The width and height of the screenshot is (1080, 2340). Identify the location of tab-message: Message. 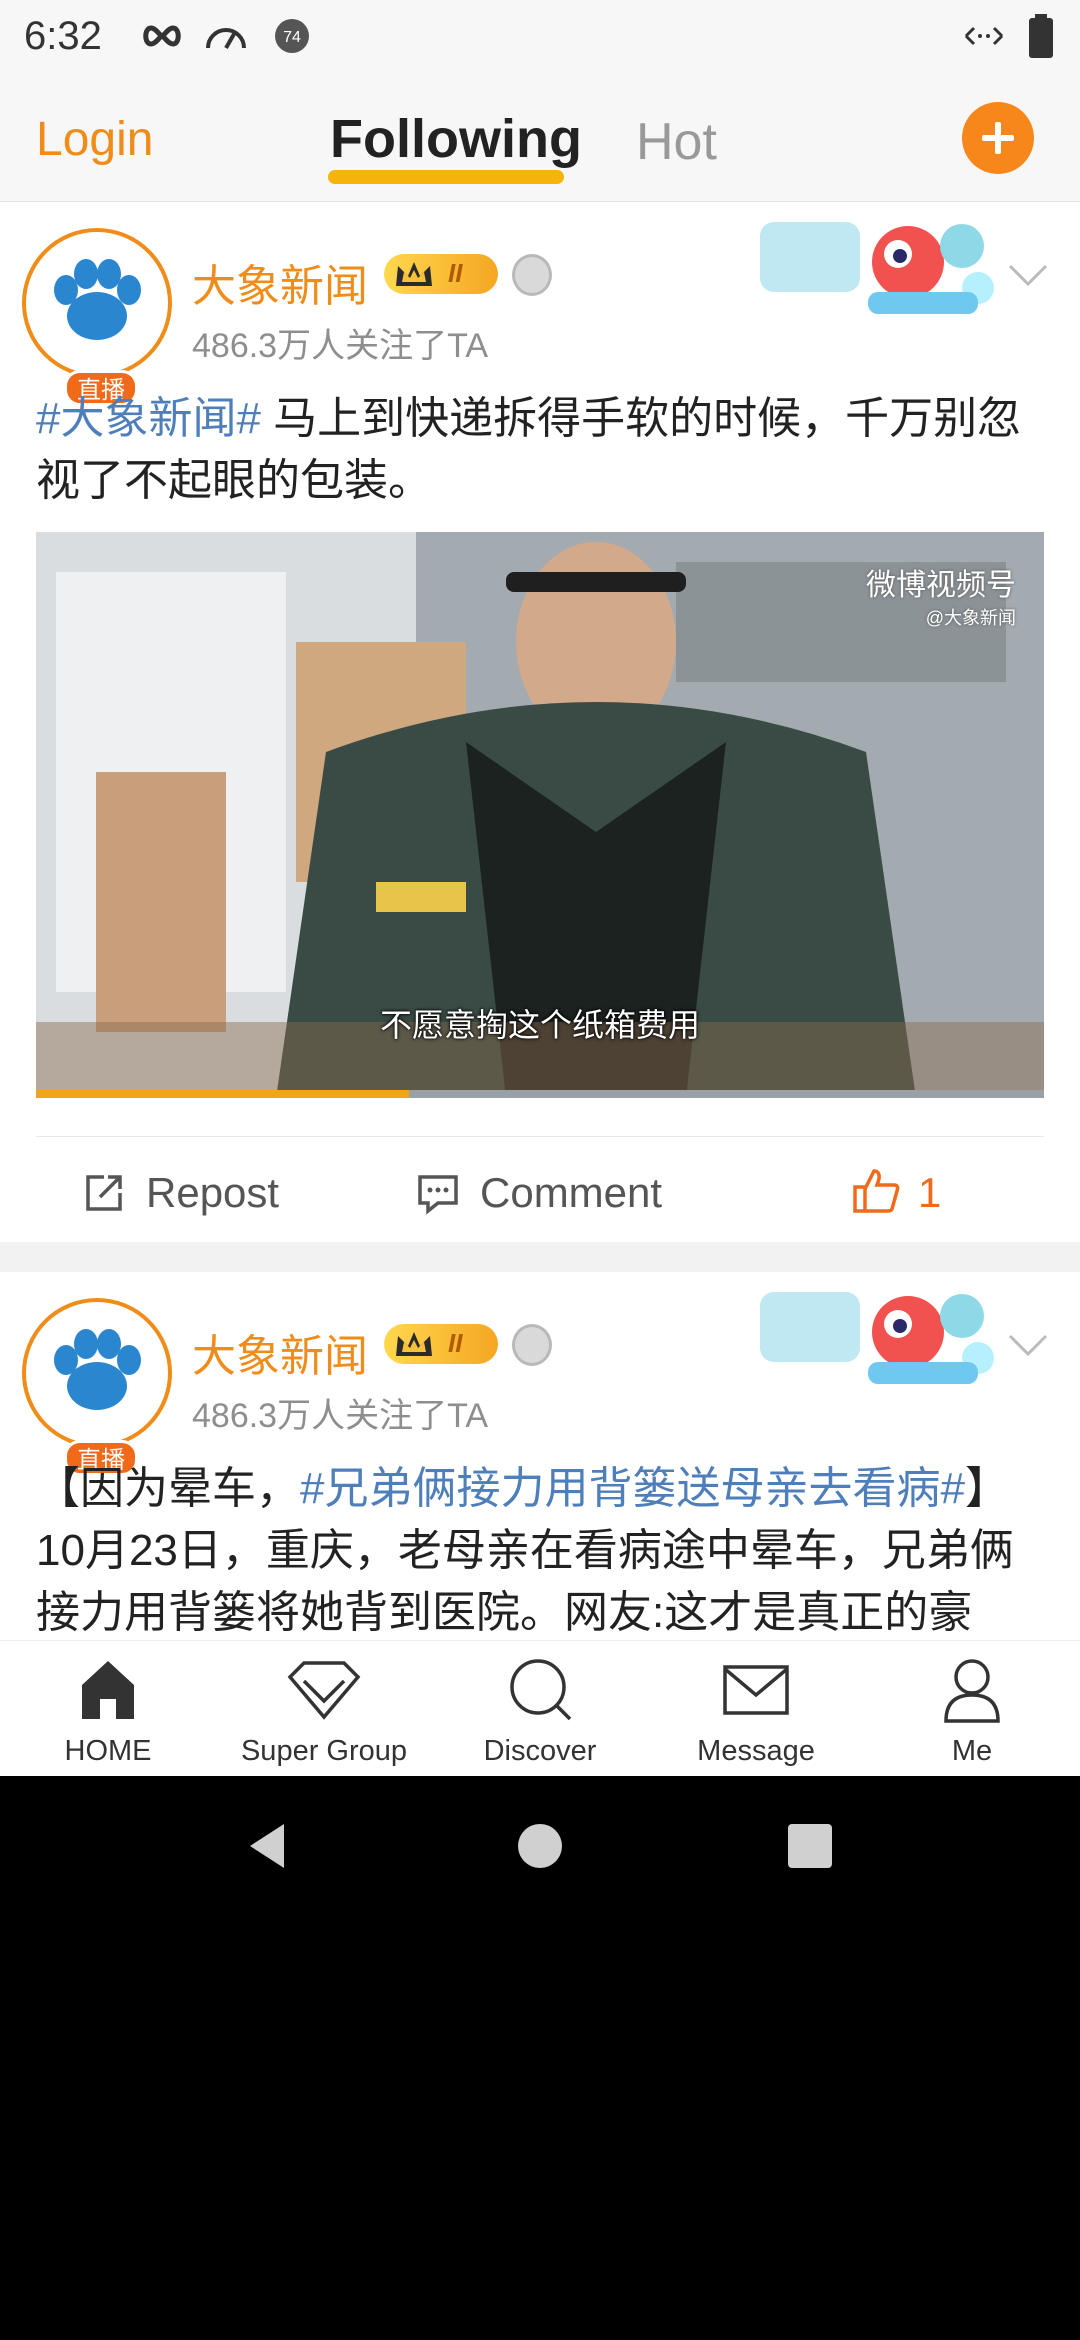
(756, 1708).